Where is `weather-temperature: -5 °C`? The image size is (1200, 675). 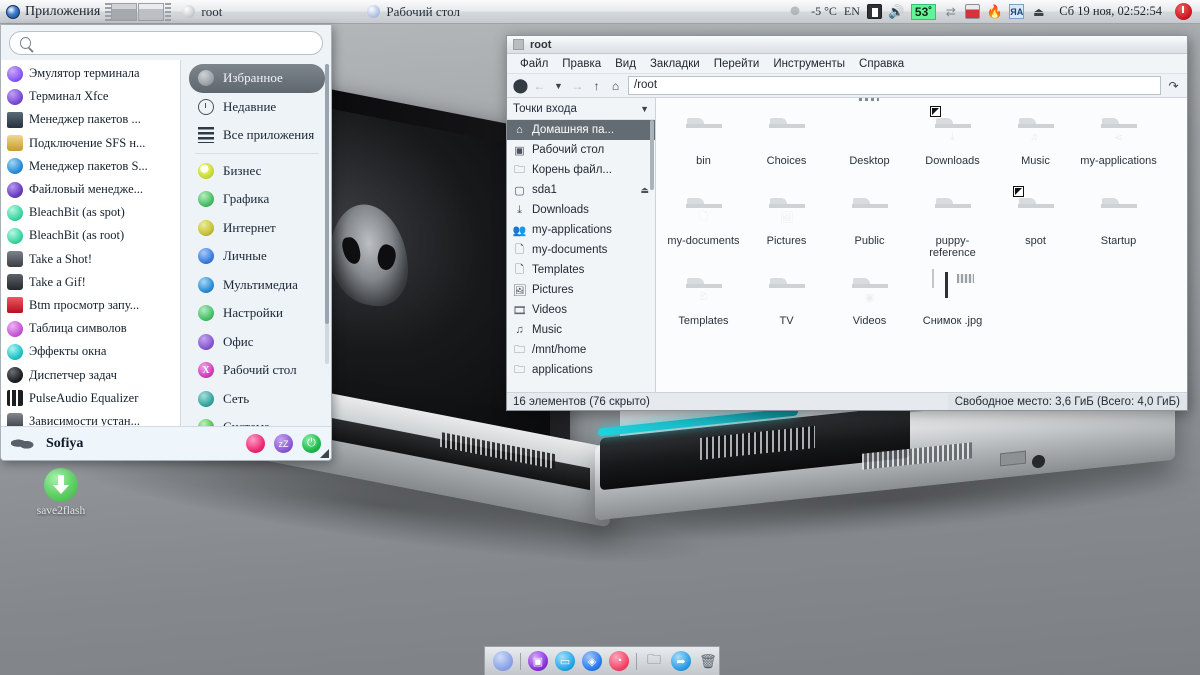 weather-temperature: -5 °C is located at coordinates (824, 11).